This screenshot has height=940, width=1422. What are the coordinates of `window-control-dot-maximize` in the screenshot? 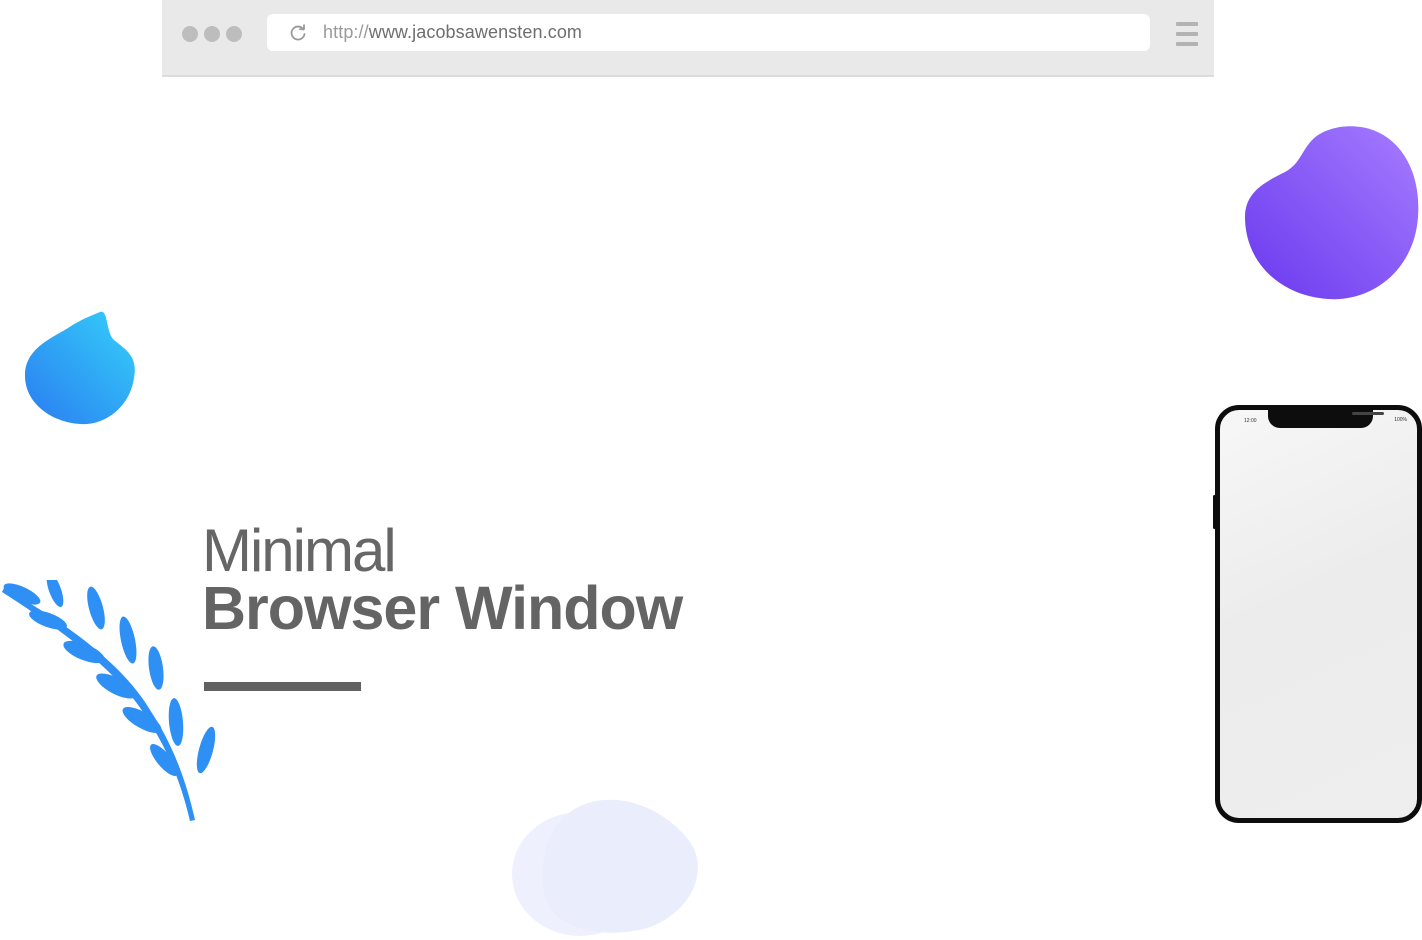 It's located at (234, 34).